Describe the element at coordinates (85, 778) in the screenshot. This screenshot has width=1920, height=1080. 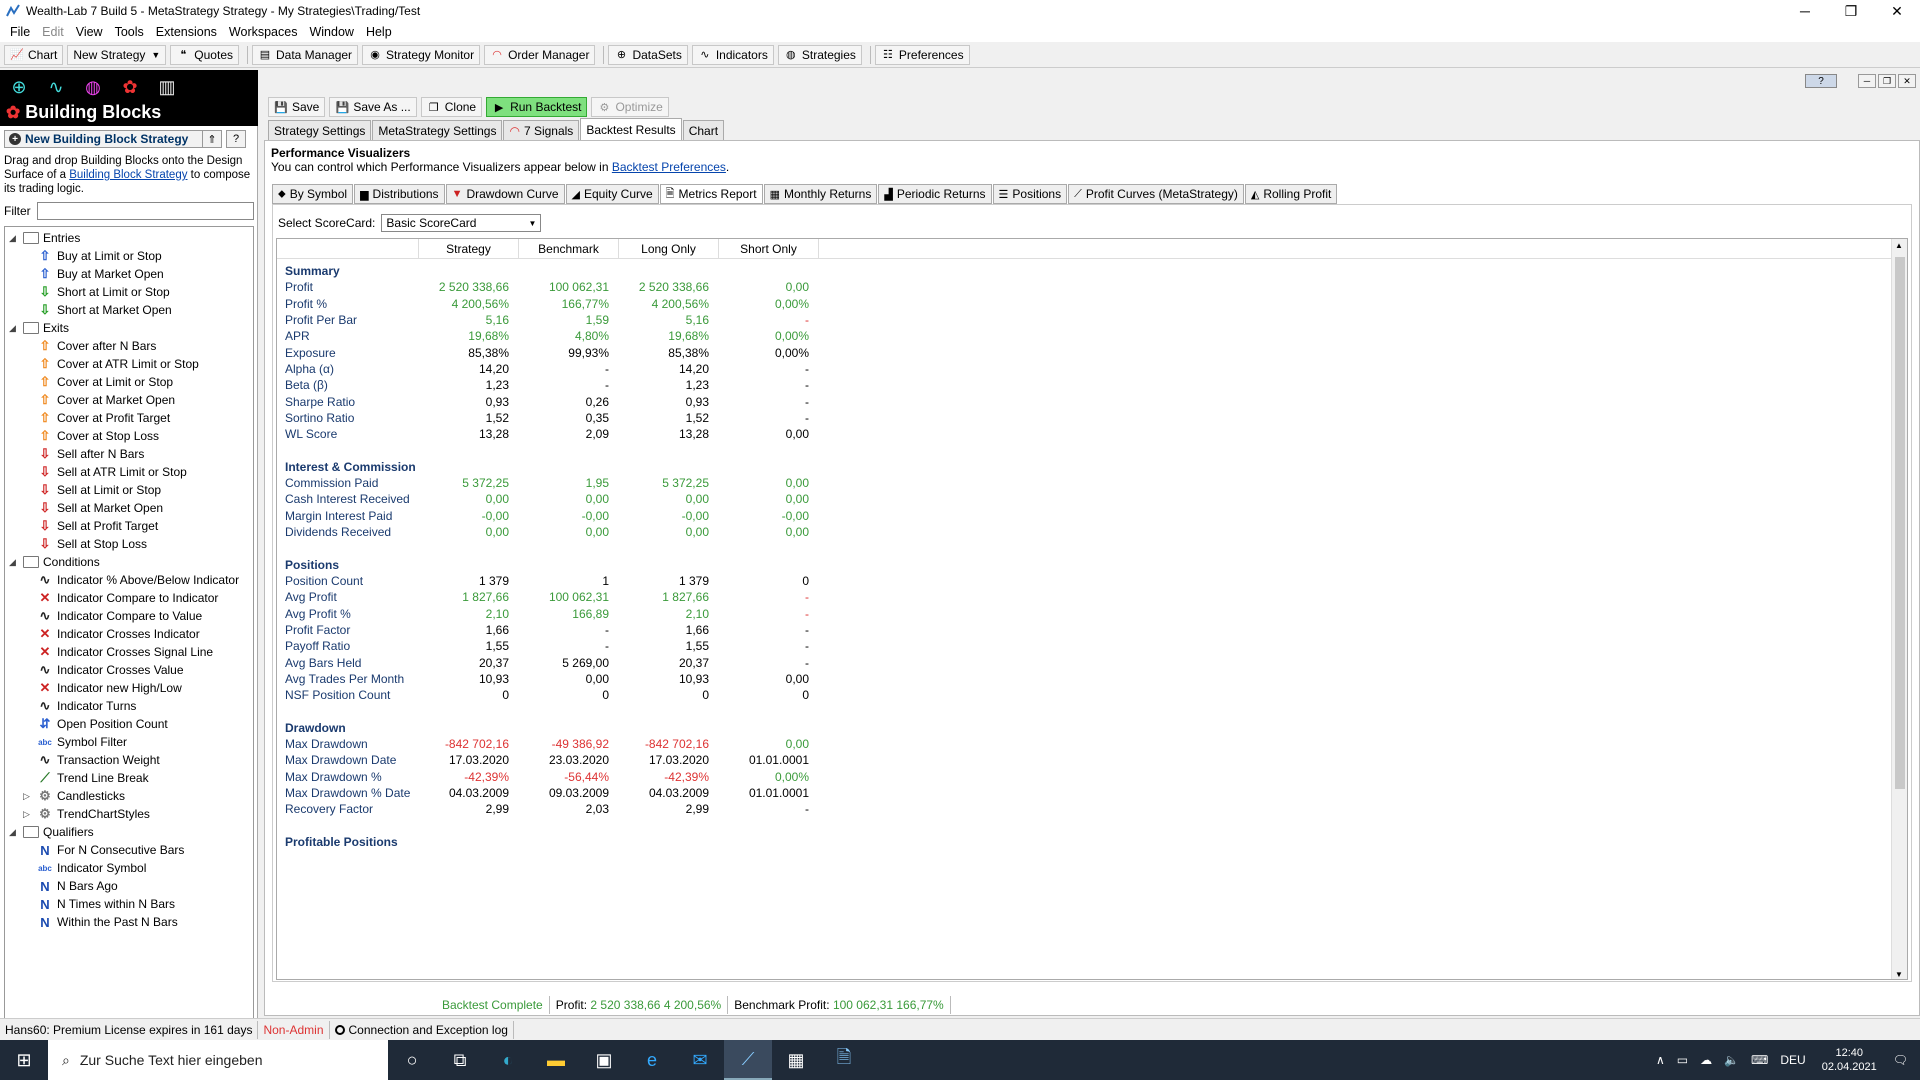
I see `tree-item: ⟋ Trend Line Break` at that location.